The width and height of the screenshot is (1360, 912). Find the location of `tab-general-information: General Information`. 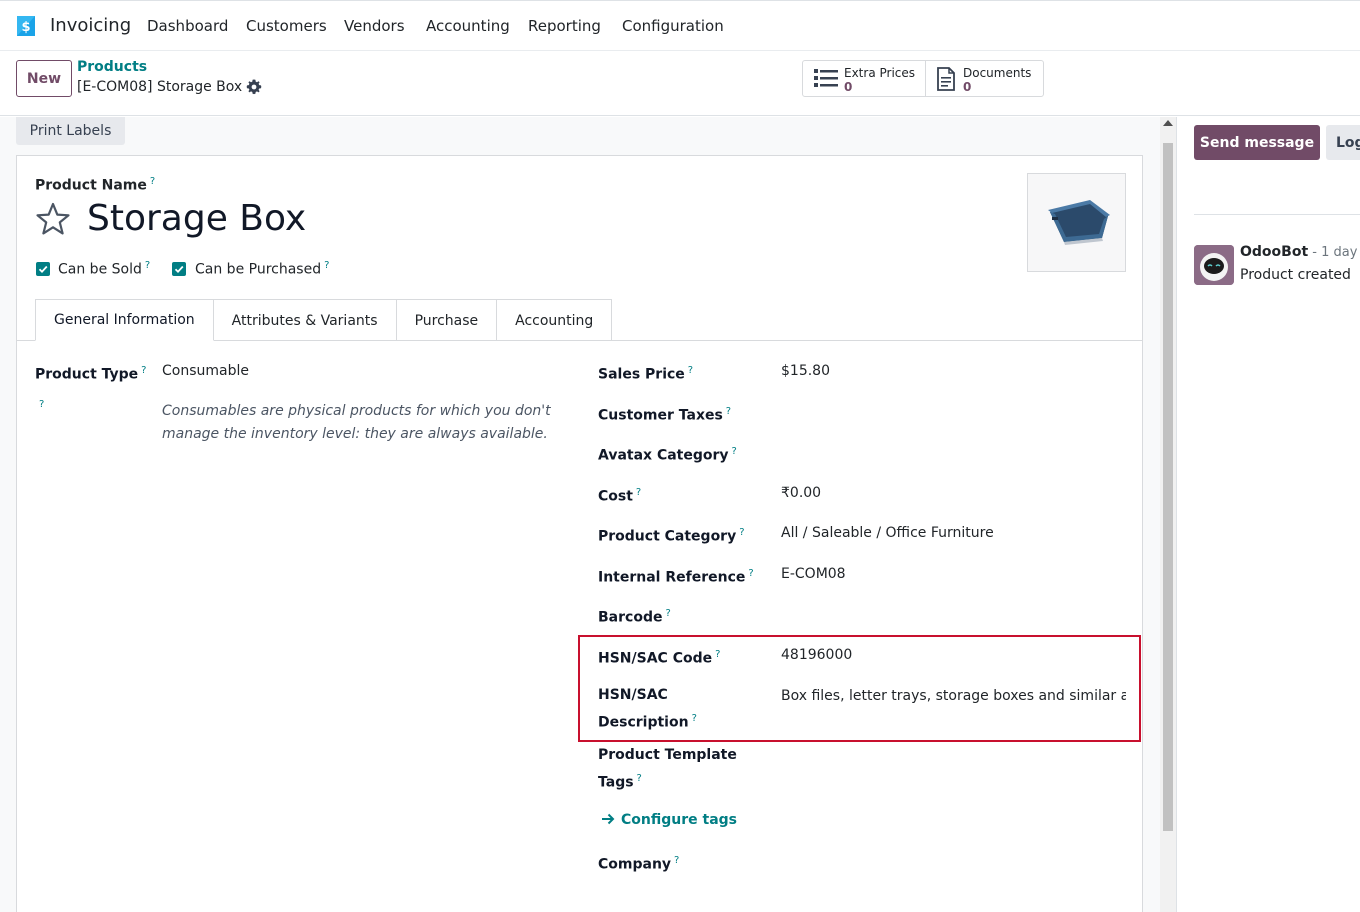

tab-general-information: General Information is located at coordinates (124, 320).